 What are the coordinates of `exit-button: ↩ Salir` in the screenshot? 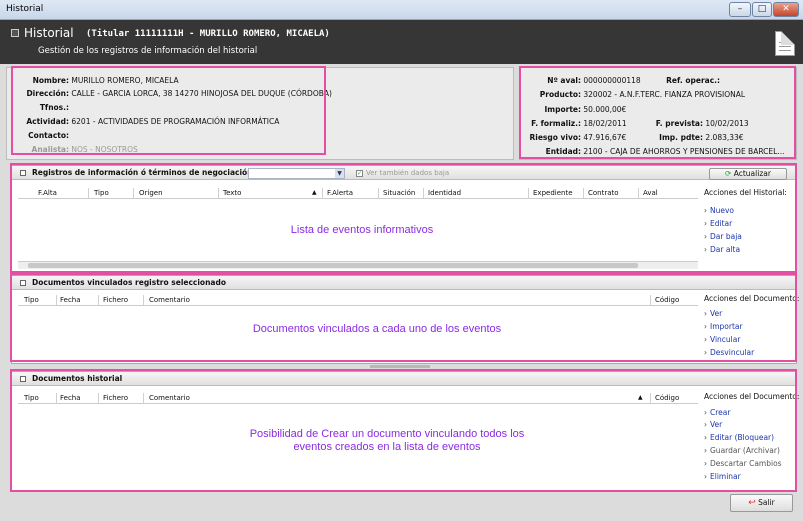 It's located at (761, 503).